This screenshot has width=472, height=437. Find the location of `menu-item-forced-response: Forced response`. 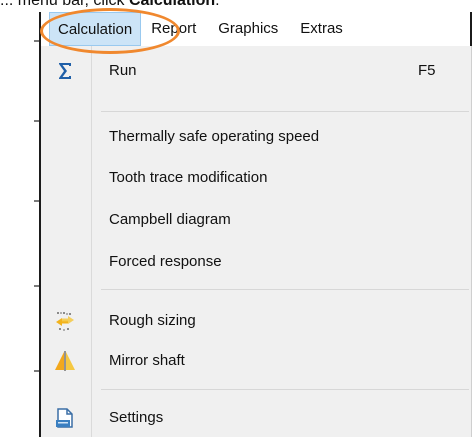

menu-item-forced-response: Forced response is located at coordinates (256, 262).